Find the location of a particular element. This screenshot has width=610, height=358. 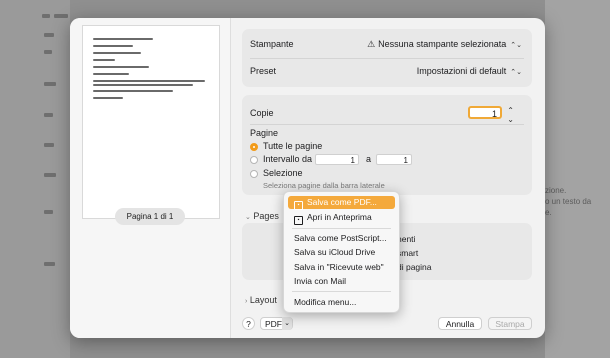

pages-range-option: Intervallo da is located at coordinates (281, 159).